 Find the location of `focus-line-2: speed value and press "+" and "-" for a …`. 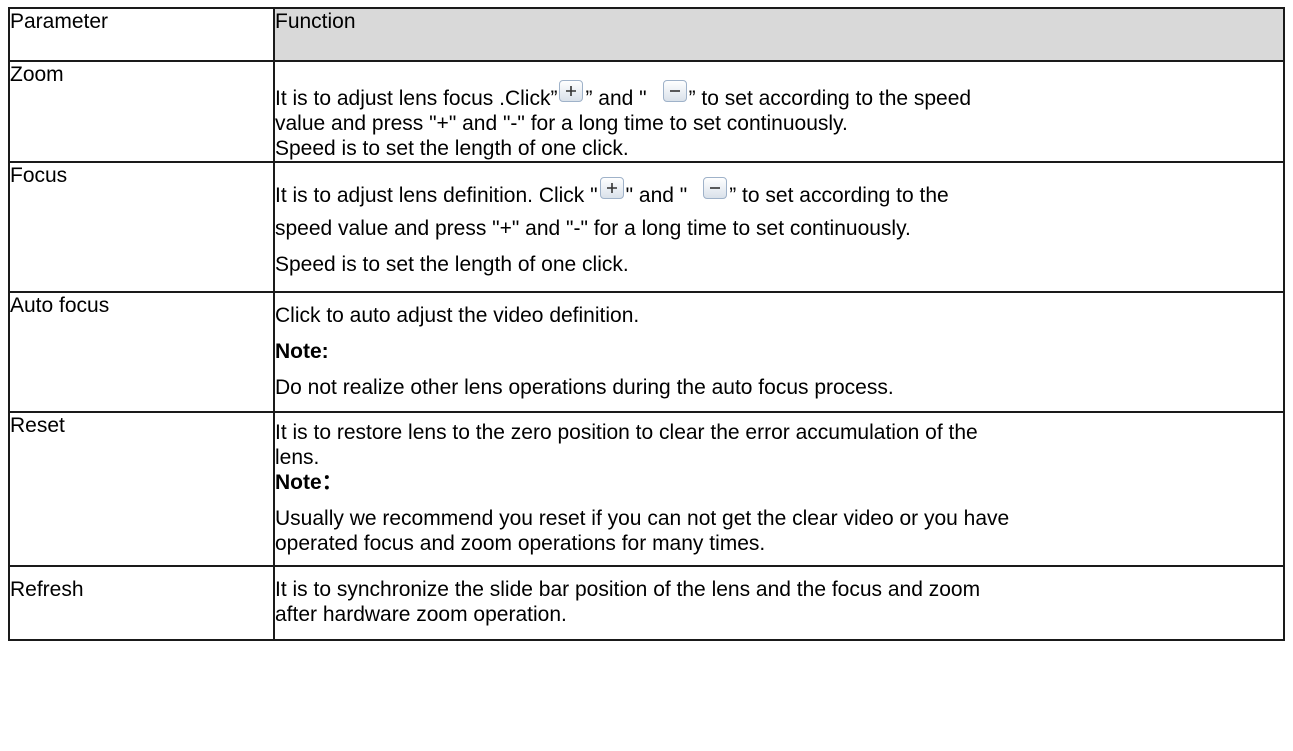

focus-line-2: speed value and press "+" and "-" for a … is located at coordinates (593, 228).